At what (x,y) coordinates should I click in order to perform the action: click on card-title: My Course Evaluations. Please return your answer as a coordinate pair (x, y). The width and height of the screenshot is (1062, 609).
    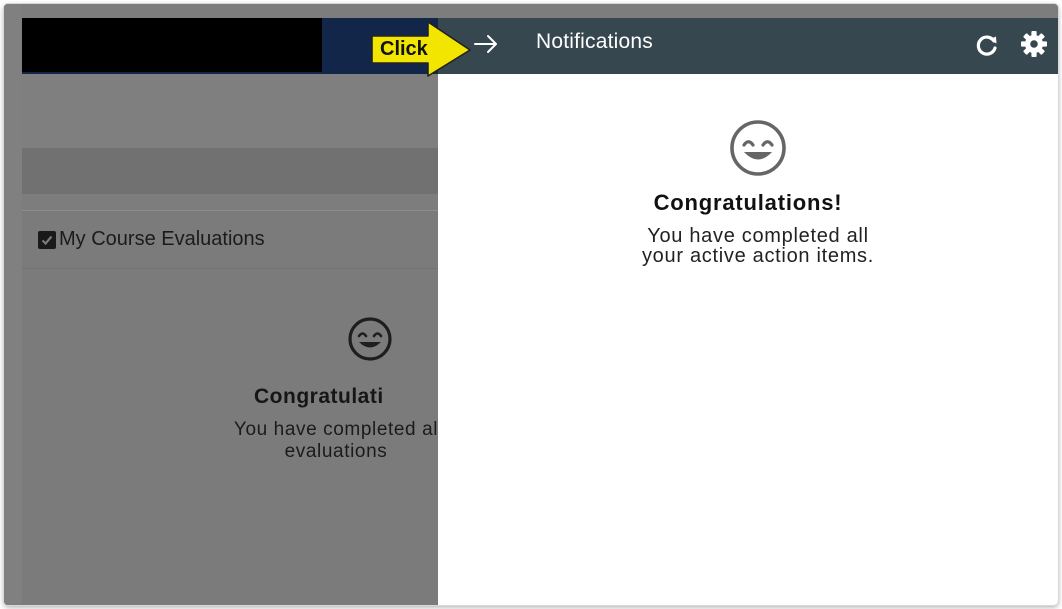
    Looking at the image, I should click on (162, 239).